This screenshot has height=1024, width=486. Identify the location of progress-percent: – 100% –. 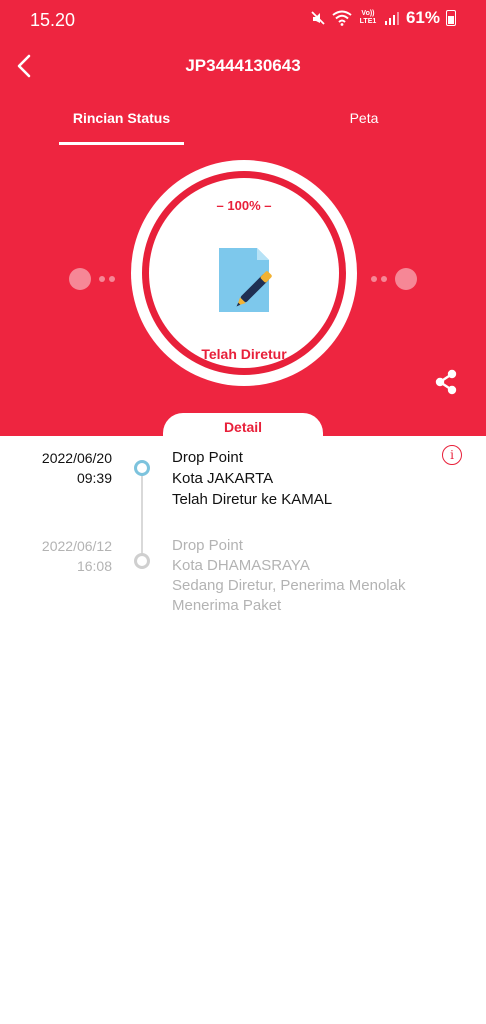
(244, 205).